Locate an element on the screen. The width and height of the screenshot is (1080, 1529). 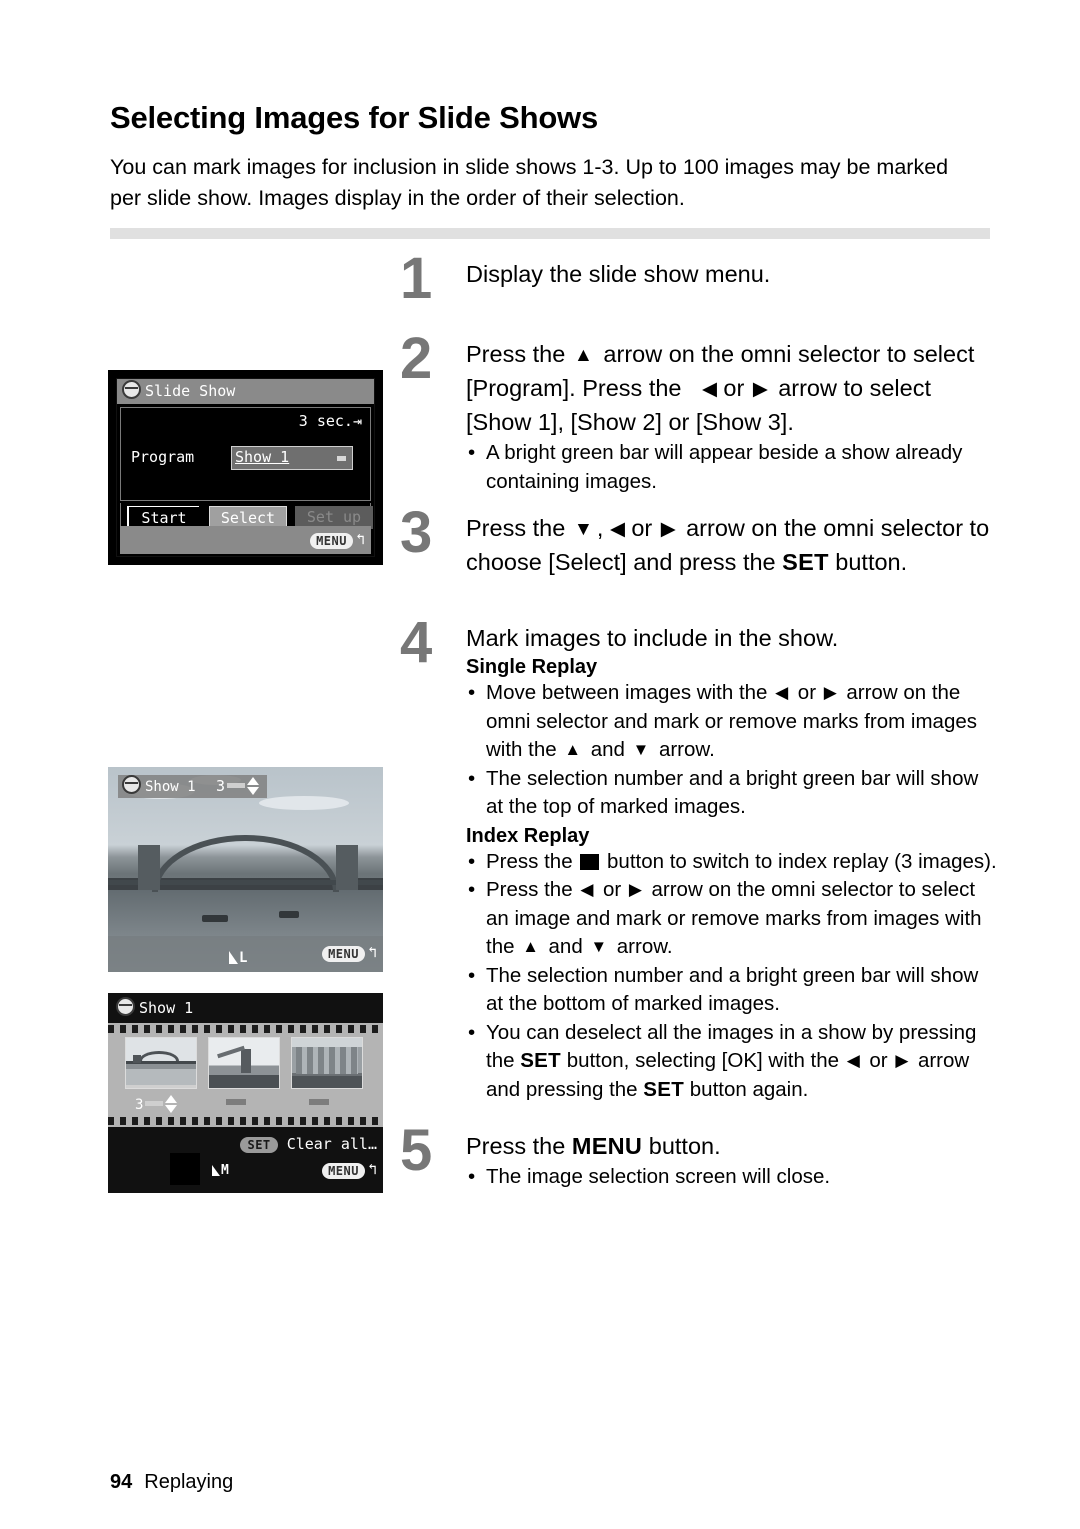
thumb-bridge-arch is located at coordinates (159, 1056).